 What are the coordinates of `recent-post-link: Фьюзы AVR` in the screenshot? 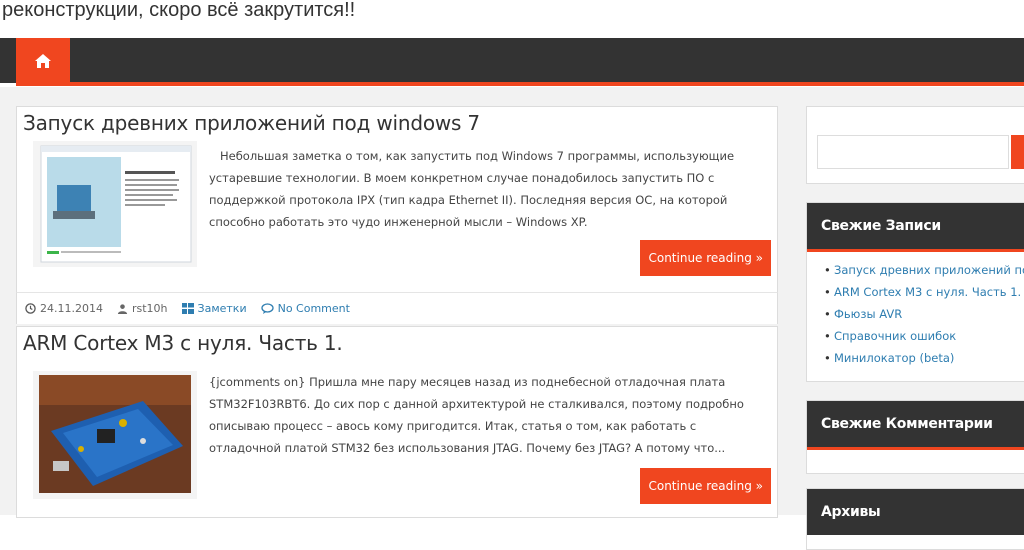 It's located at (924, 314).